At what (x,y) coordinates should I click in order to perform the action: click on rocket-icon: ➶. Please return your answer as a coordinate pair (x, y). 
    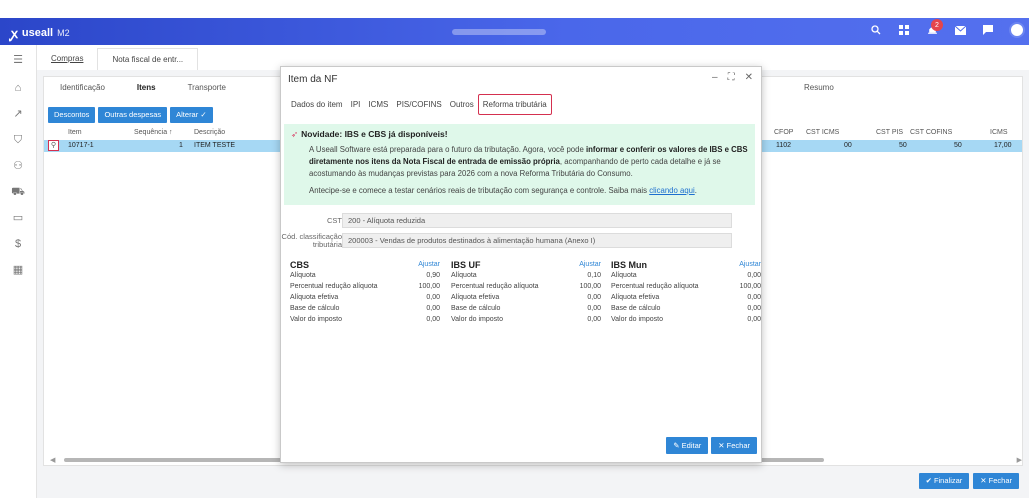
    Looking at the image, I should click on (295, 134).